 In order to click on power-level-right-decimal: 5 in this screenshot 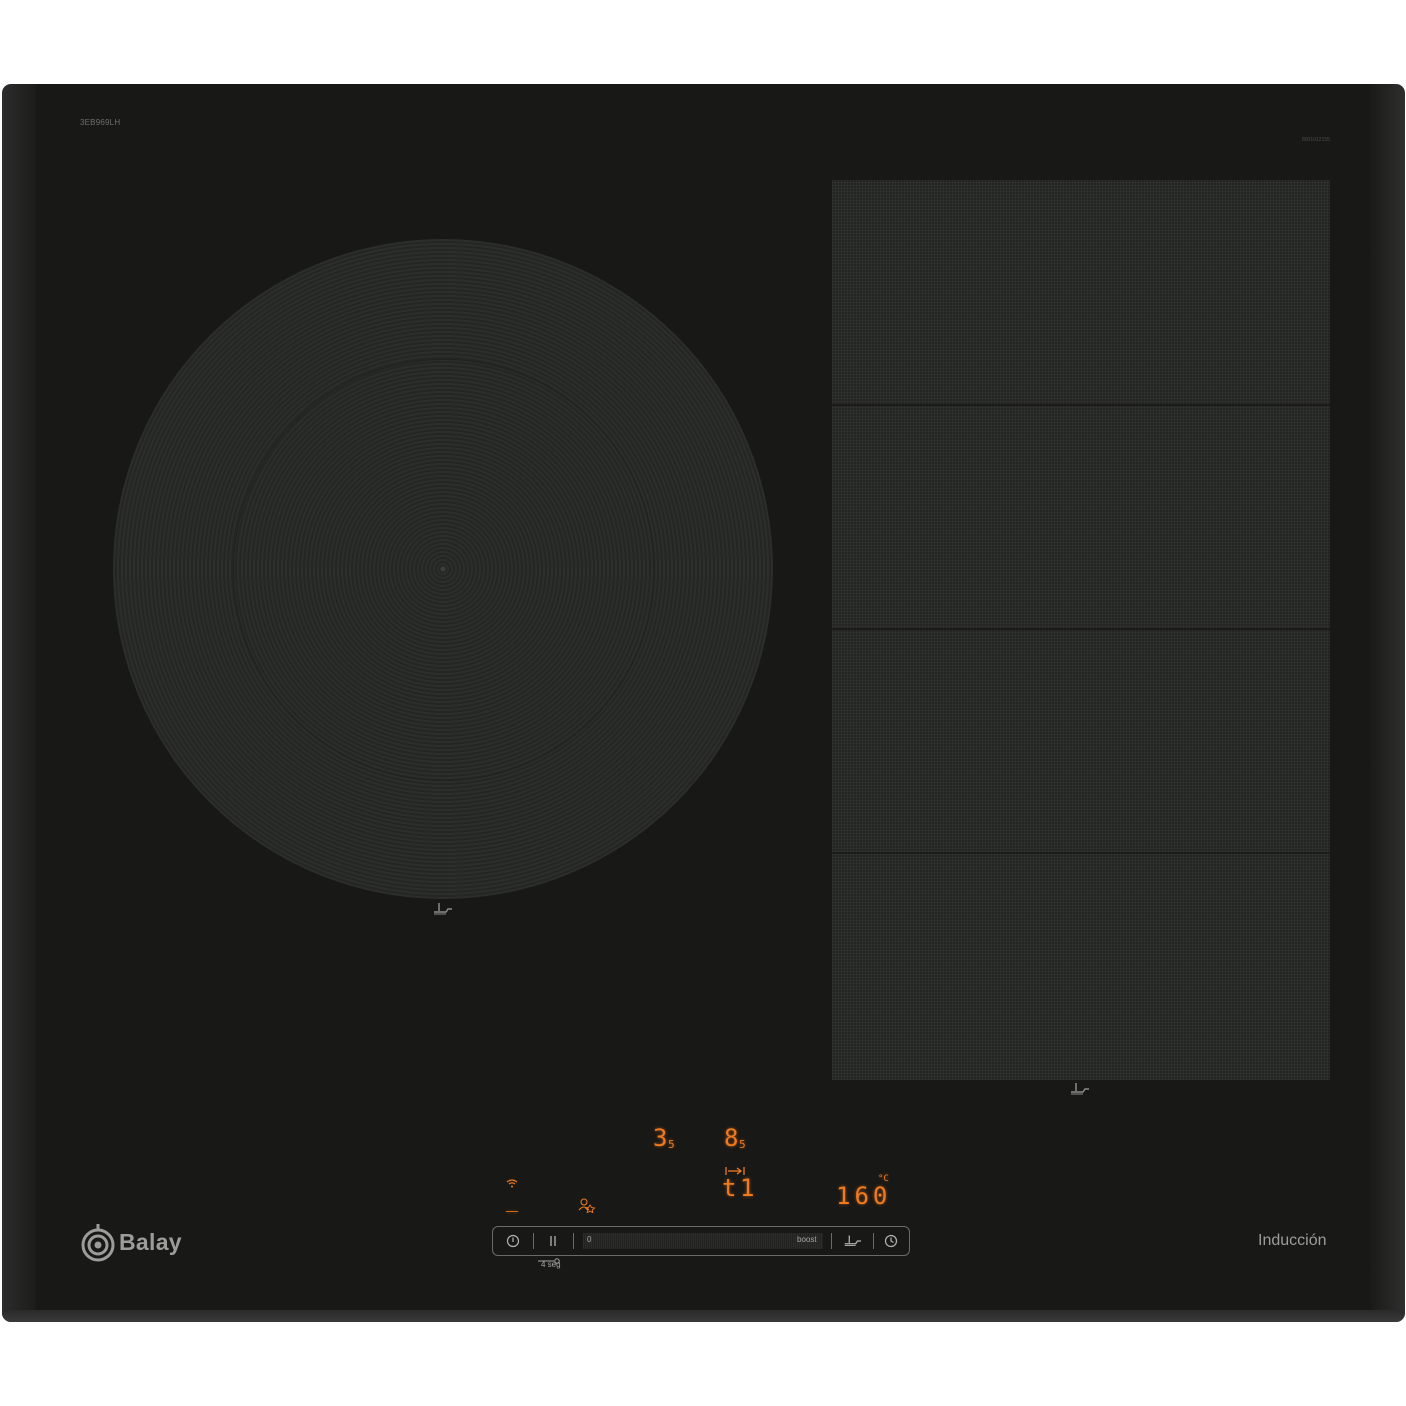, I will do `click(742, 1144)`.